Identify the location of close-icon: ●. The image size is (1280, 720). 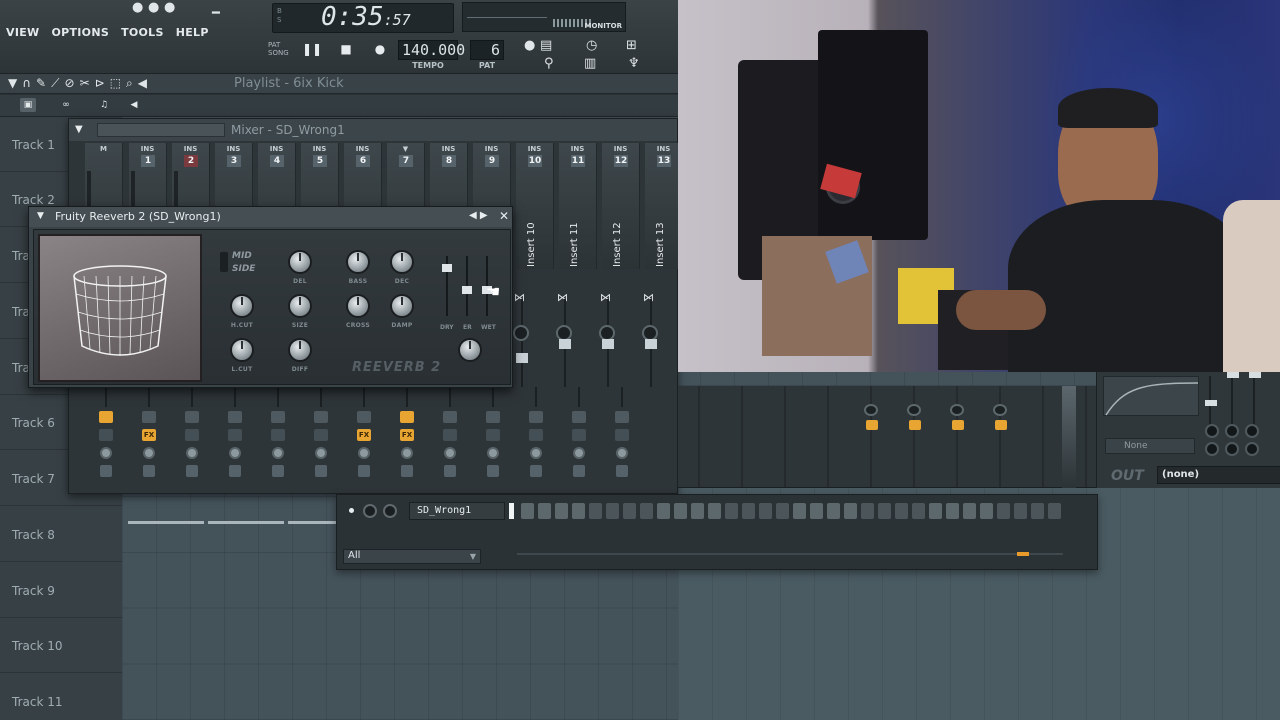
(169, 7).